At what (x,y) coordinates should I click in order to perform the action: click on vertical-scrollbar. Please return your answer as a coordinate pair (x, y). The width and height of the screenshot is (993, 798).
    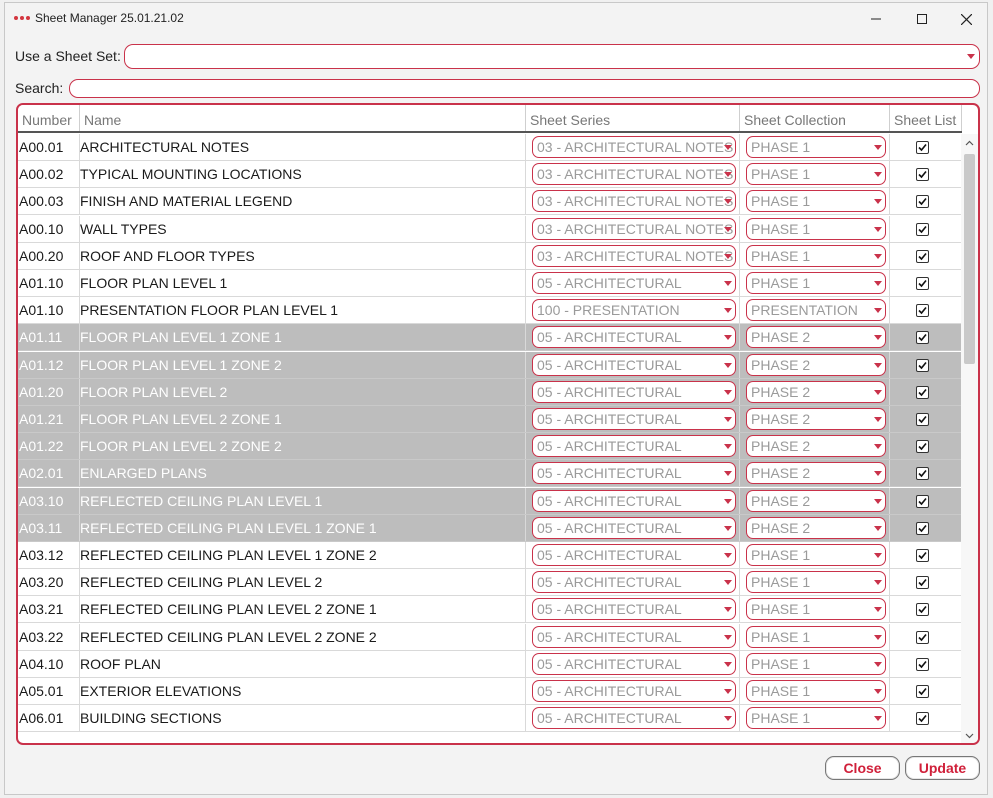
    Looking at the image, I should click on (969, 438).